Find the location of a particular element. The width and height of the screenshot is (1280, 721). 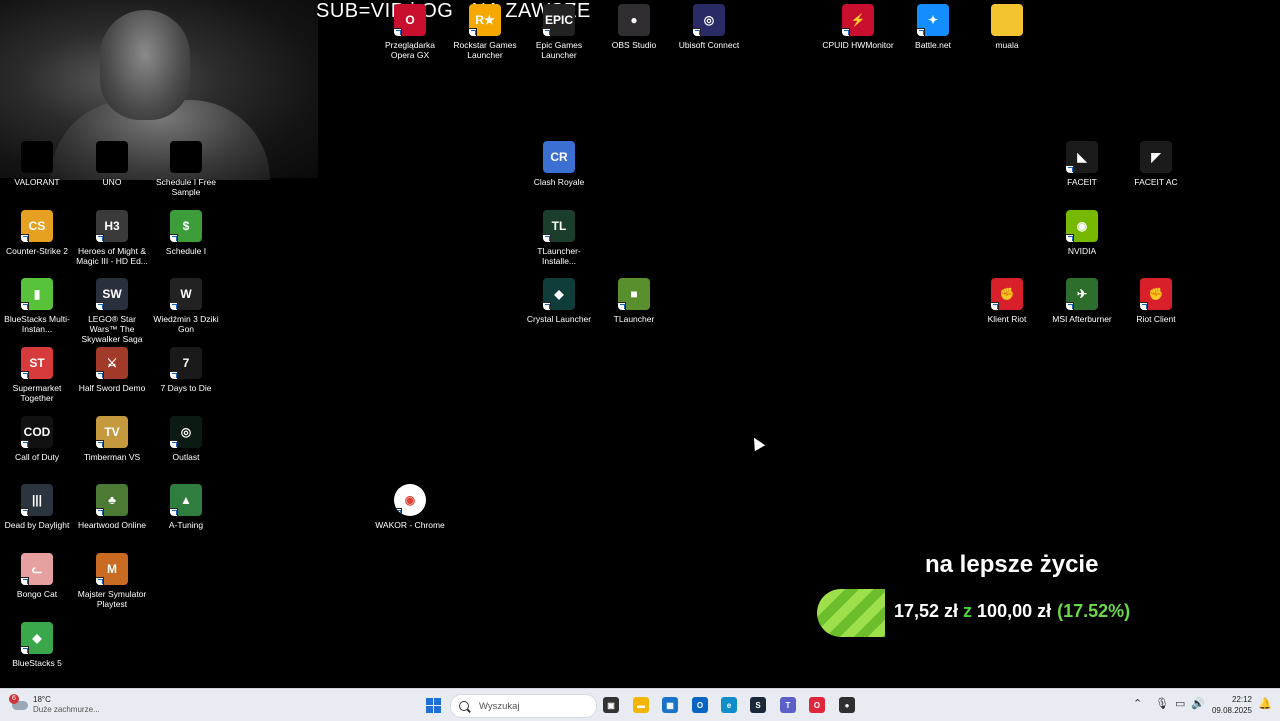

desktop-icon-label: Dead by Daylight is located at coordinates (37, 525).